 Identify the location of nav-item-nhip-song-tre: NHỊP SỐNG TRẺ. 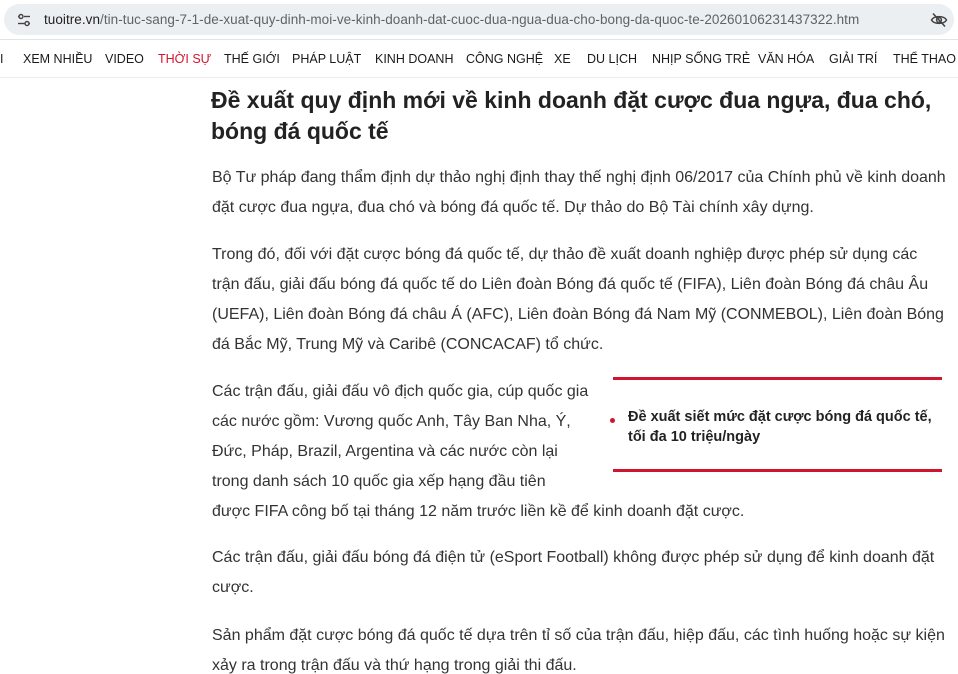
(701, 59).